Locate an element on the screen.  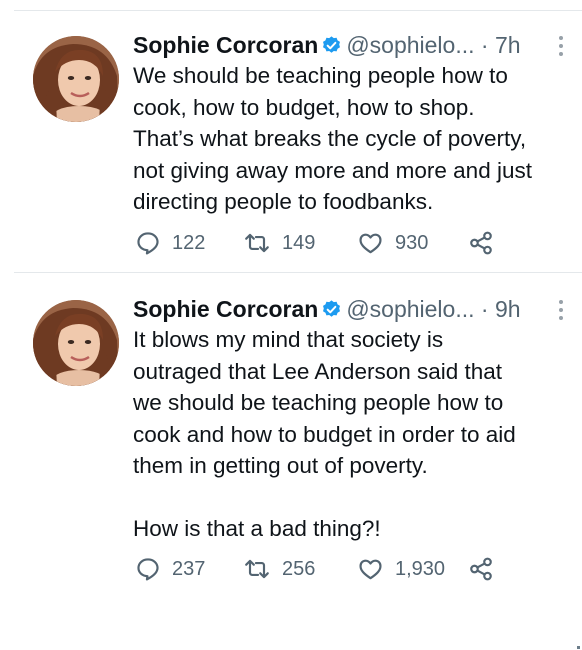
top-divider is located at coordinates (298, 10).